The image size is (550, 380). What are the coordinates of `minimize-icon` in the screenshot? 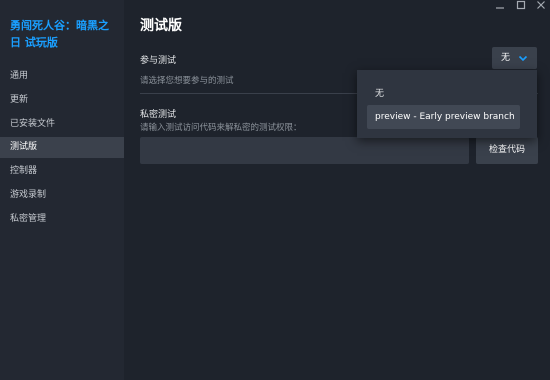 It's located at (500, 8).